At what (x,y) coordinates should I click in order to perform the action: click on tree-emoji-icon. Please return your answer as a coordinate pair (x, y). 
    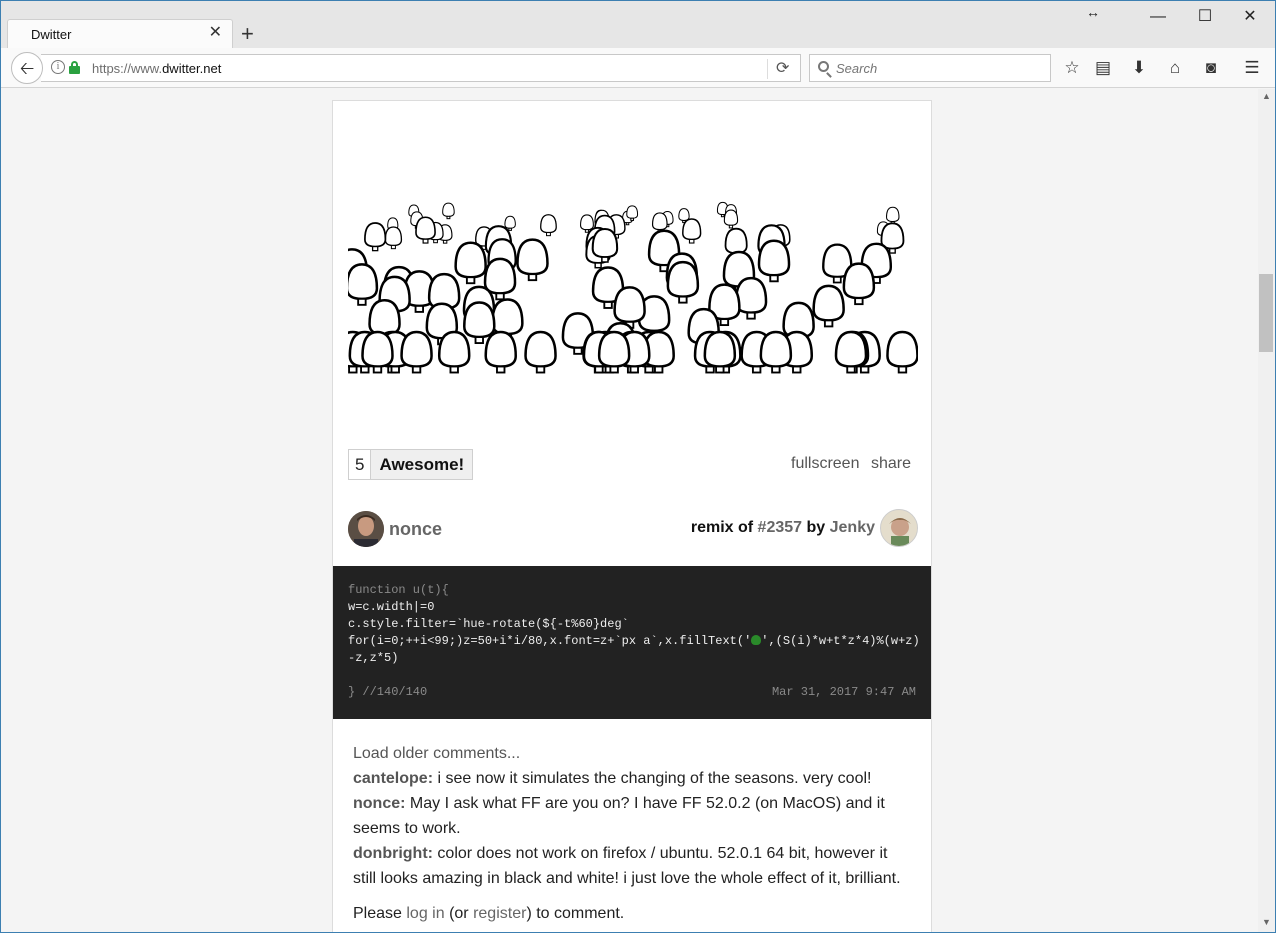
    Looking at the image, I should click on (756, 640).